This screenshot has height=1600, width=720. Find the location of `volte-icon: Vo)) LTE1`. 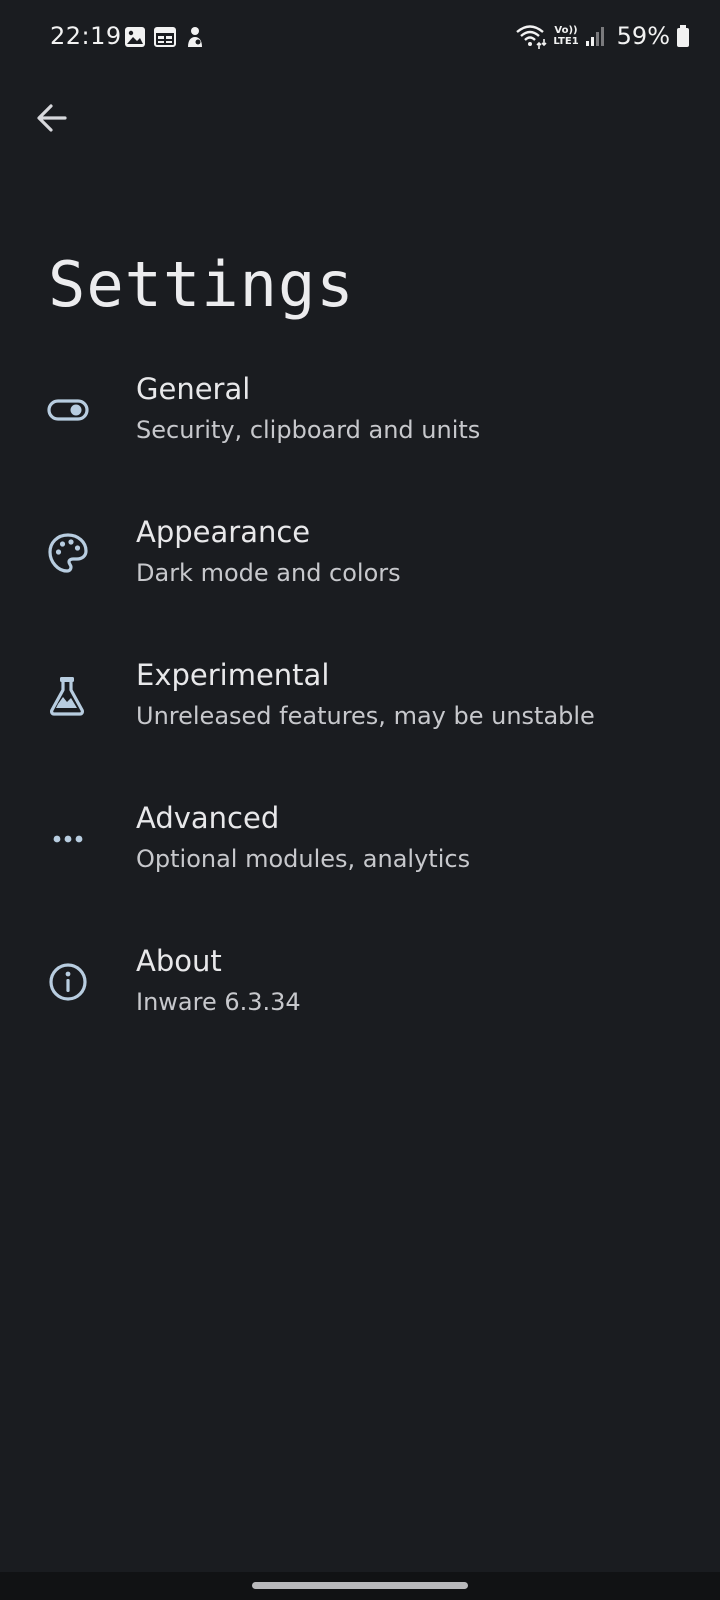

volte-icon: Vo)) LTE1 is located at coordinates (565, 36).